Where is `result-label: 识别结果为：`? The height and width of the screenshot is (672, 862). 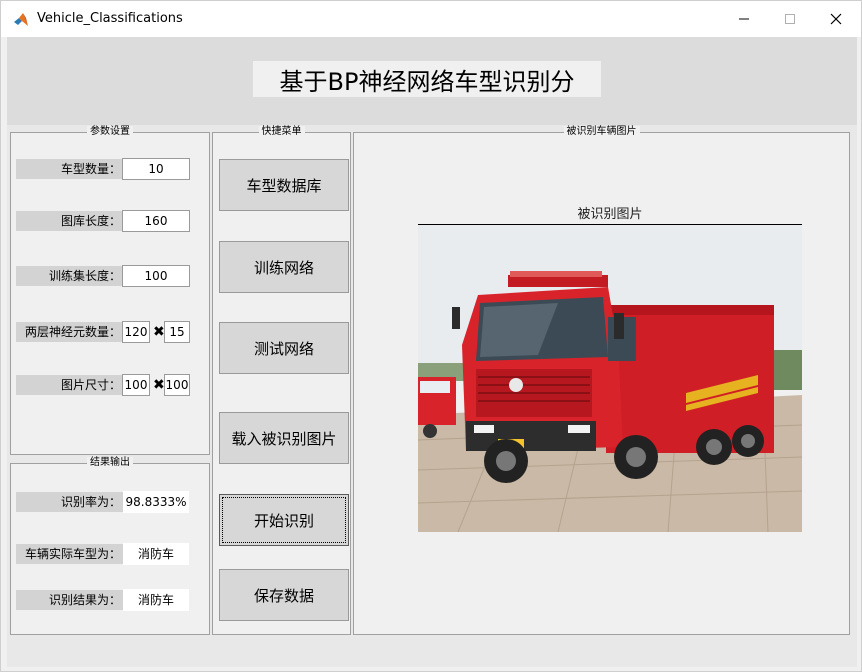
result-label: 识别结果为： is located at coordinates (69, 600).